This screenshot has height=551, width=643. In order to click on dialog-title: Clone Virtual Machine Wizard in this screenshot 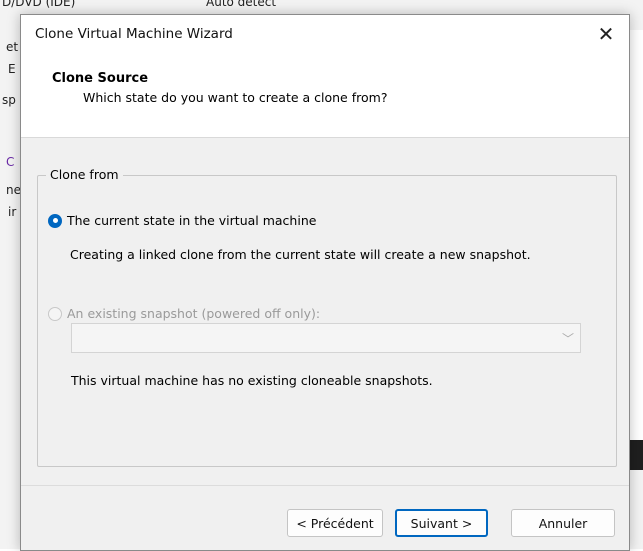, I will do `click(134, 34)`.